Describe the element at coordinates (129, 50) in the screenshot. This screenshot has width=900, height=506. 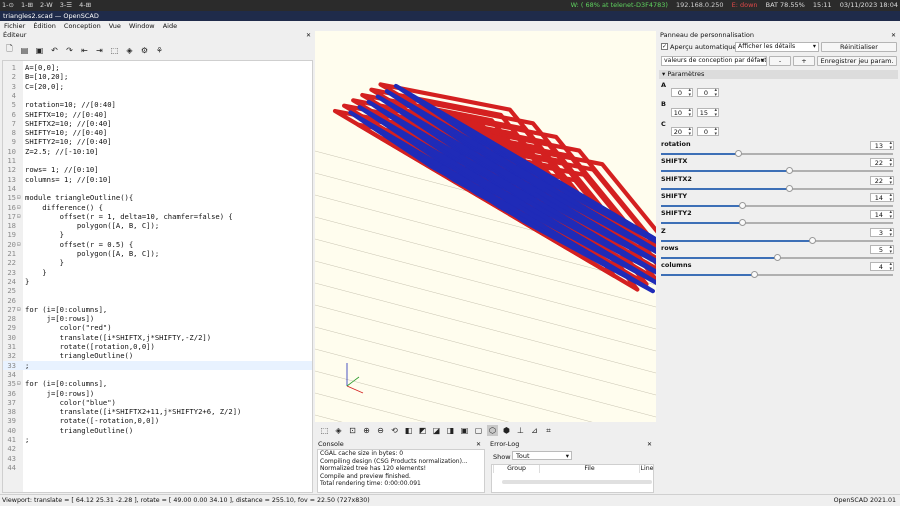
I see `render-icon: ◈` at that location.